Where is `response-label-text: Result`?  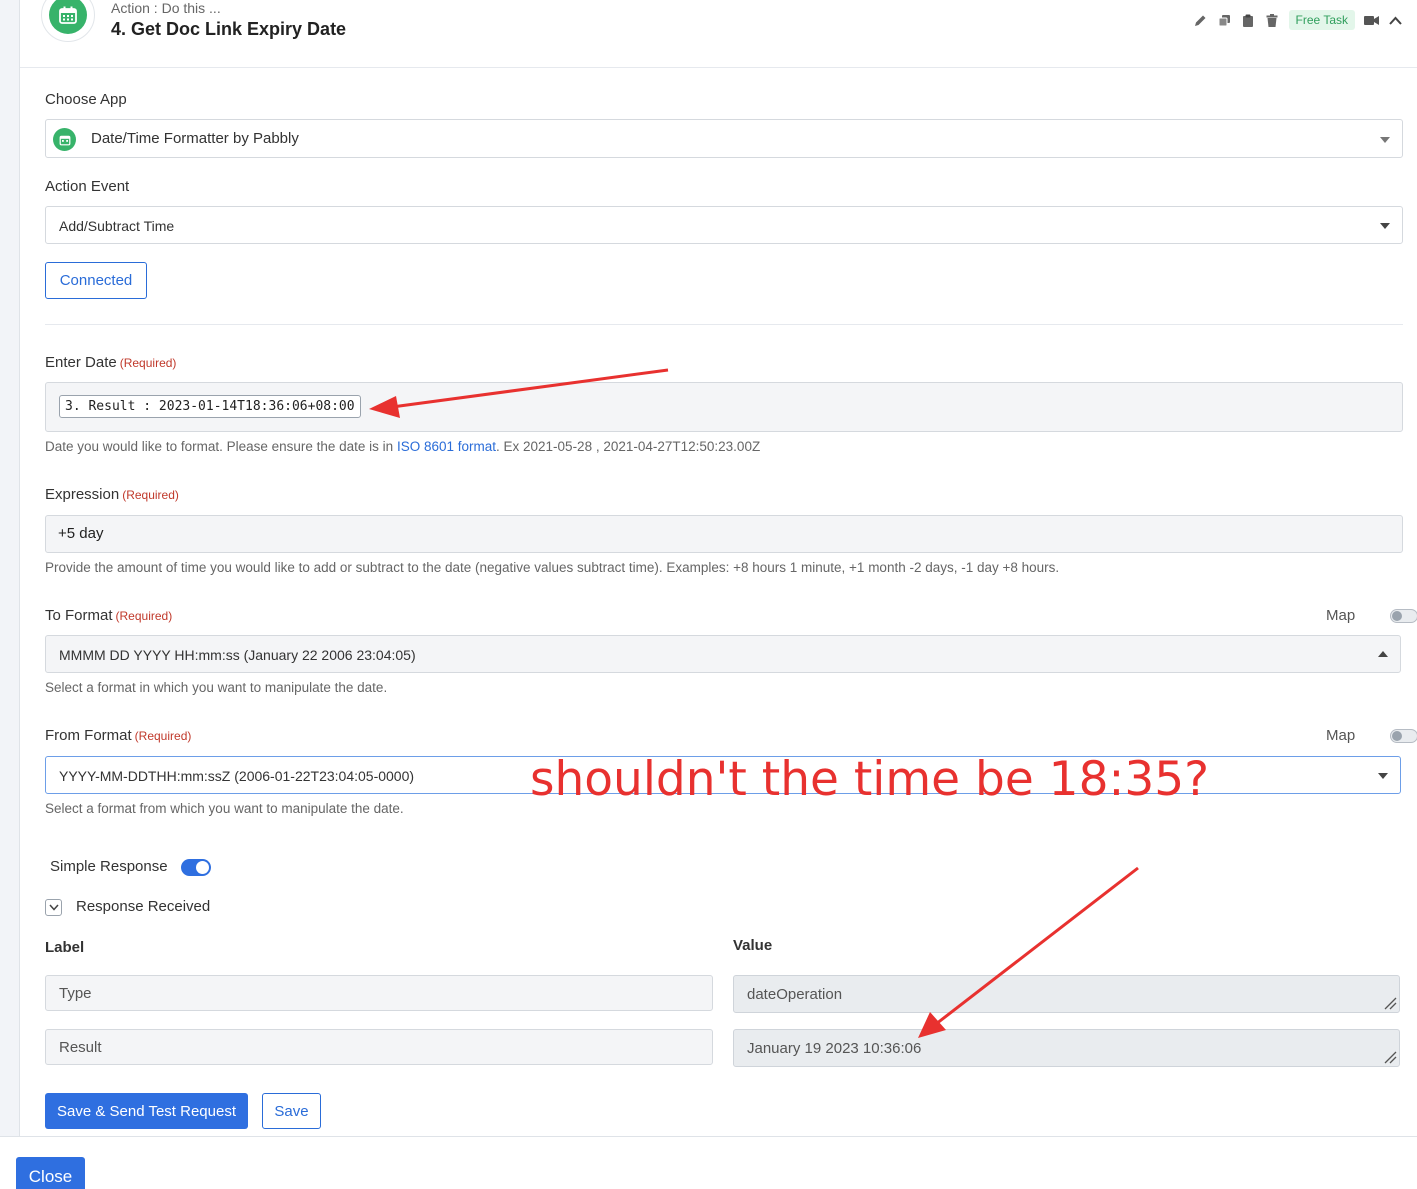 response-label-text: Result is located at coordinates (80, 1047).